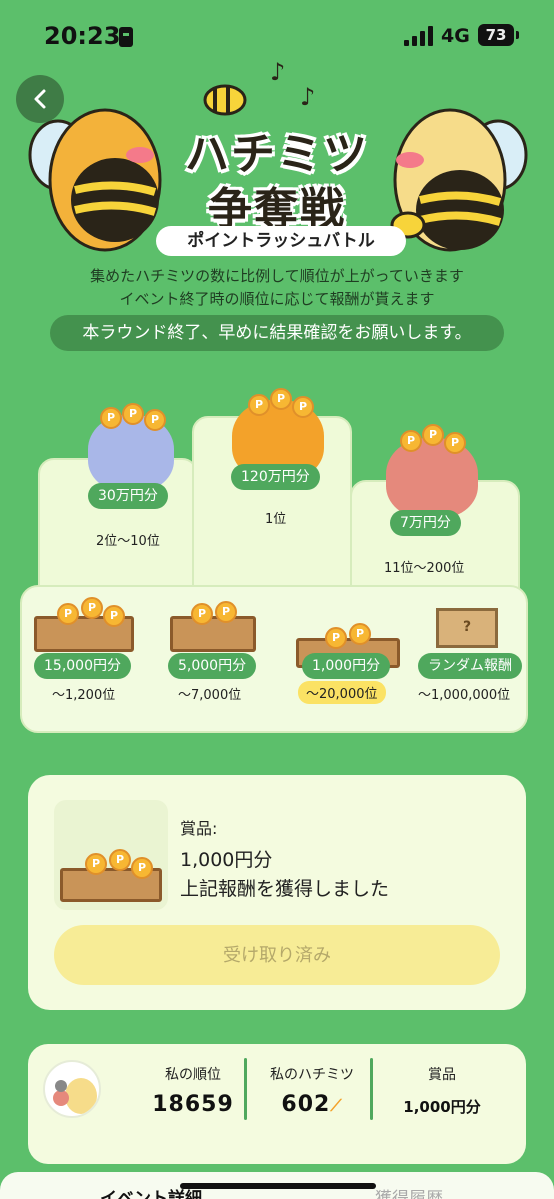 This screenshot has height=1199, width=554. What do you see at coordinates (409, 1191) in the screenshot?
I see `tab-history: 獲得履歴` at bounding box center [409, 1191].